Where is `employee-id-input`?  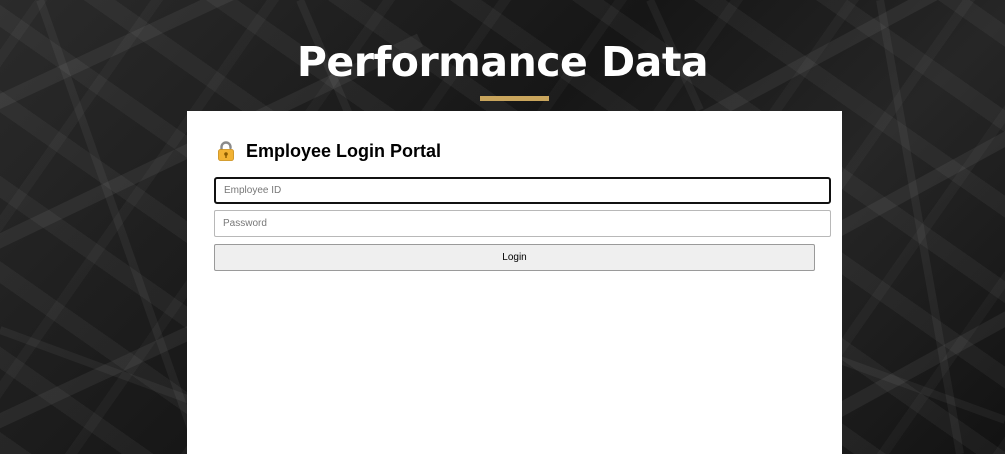
employee-id-input is located at coordinates (522, 190).